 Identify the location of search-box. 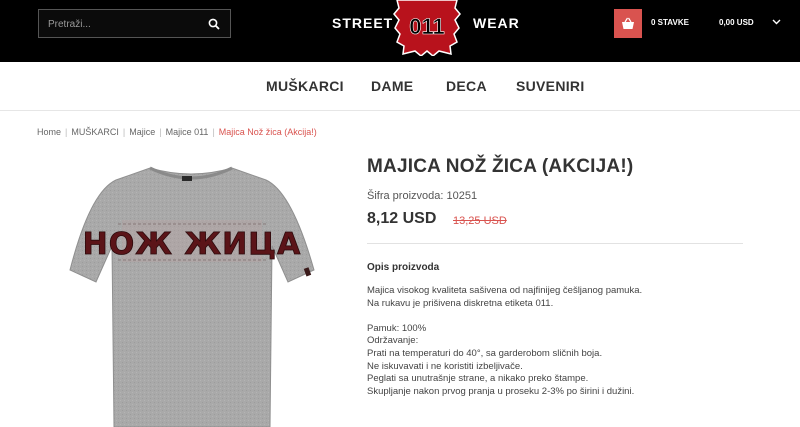
(134, 23).